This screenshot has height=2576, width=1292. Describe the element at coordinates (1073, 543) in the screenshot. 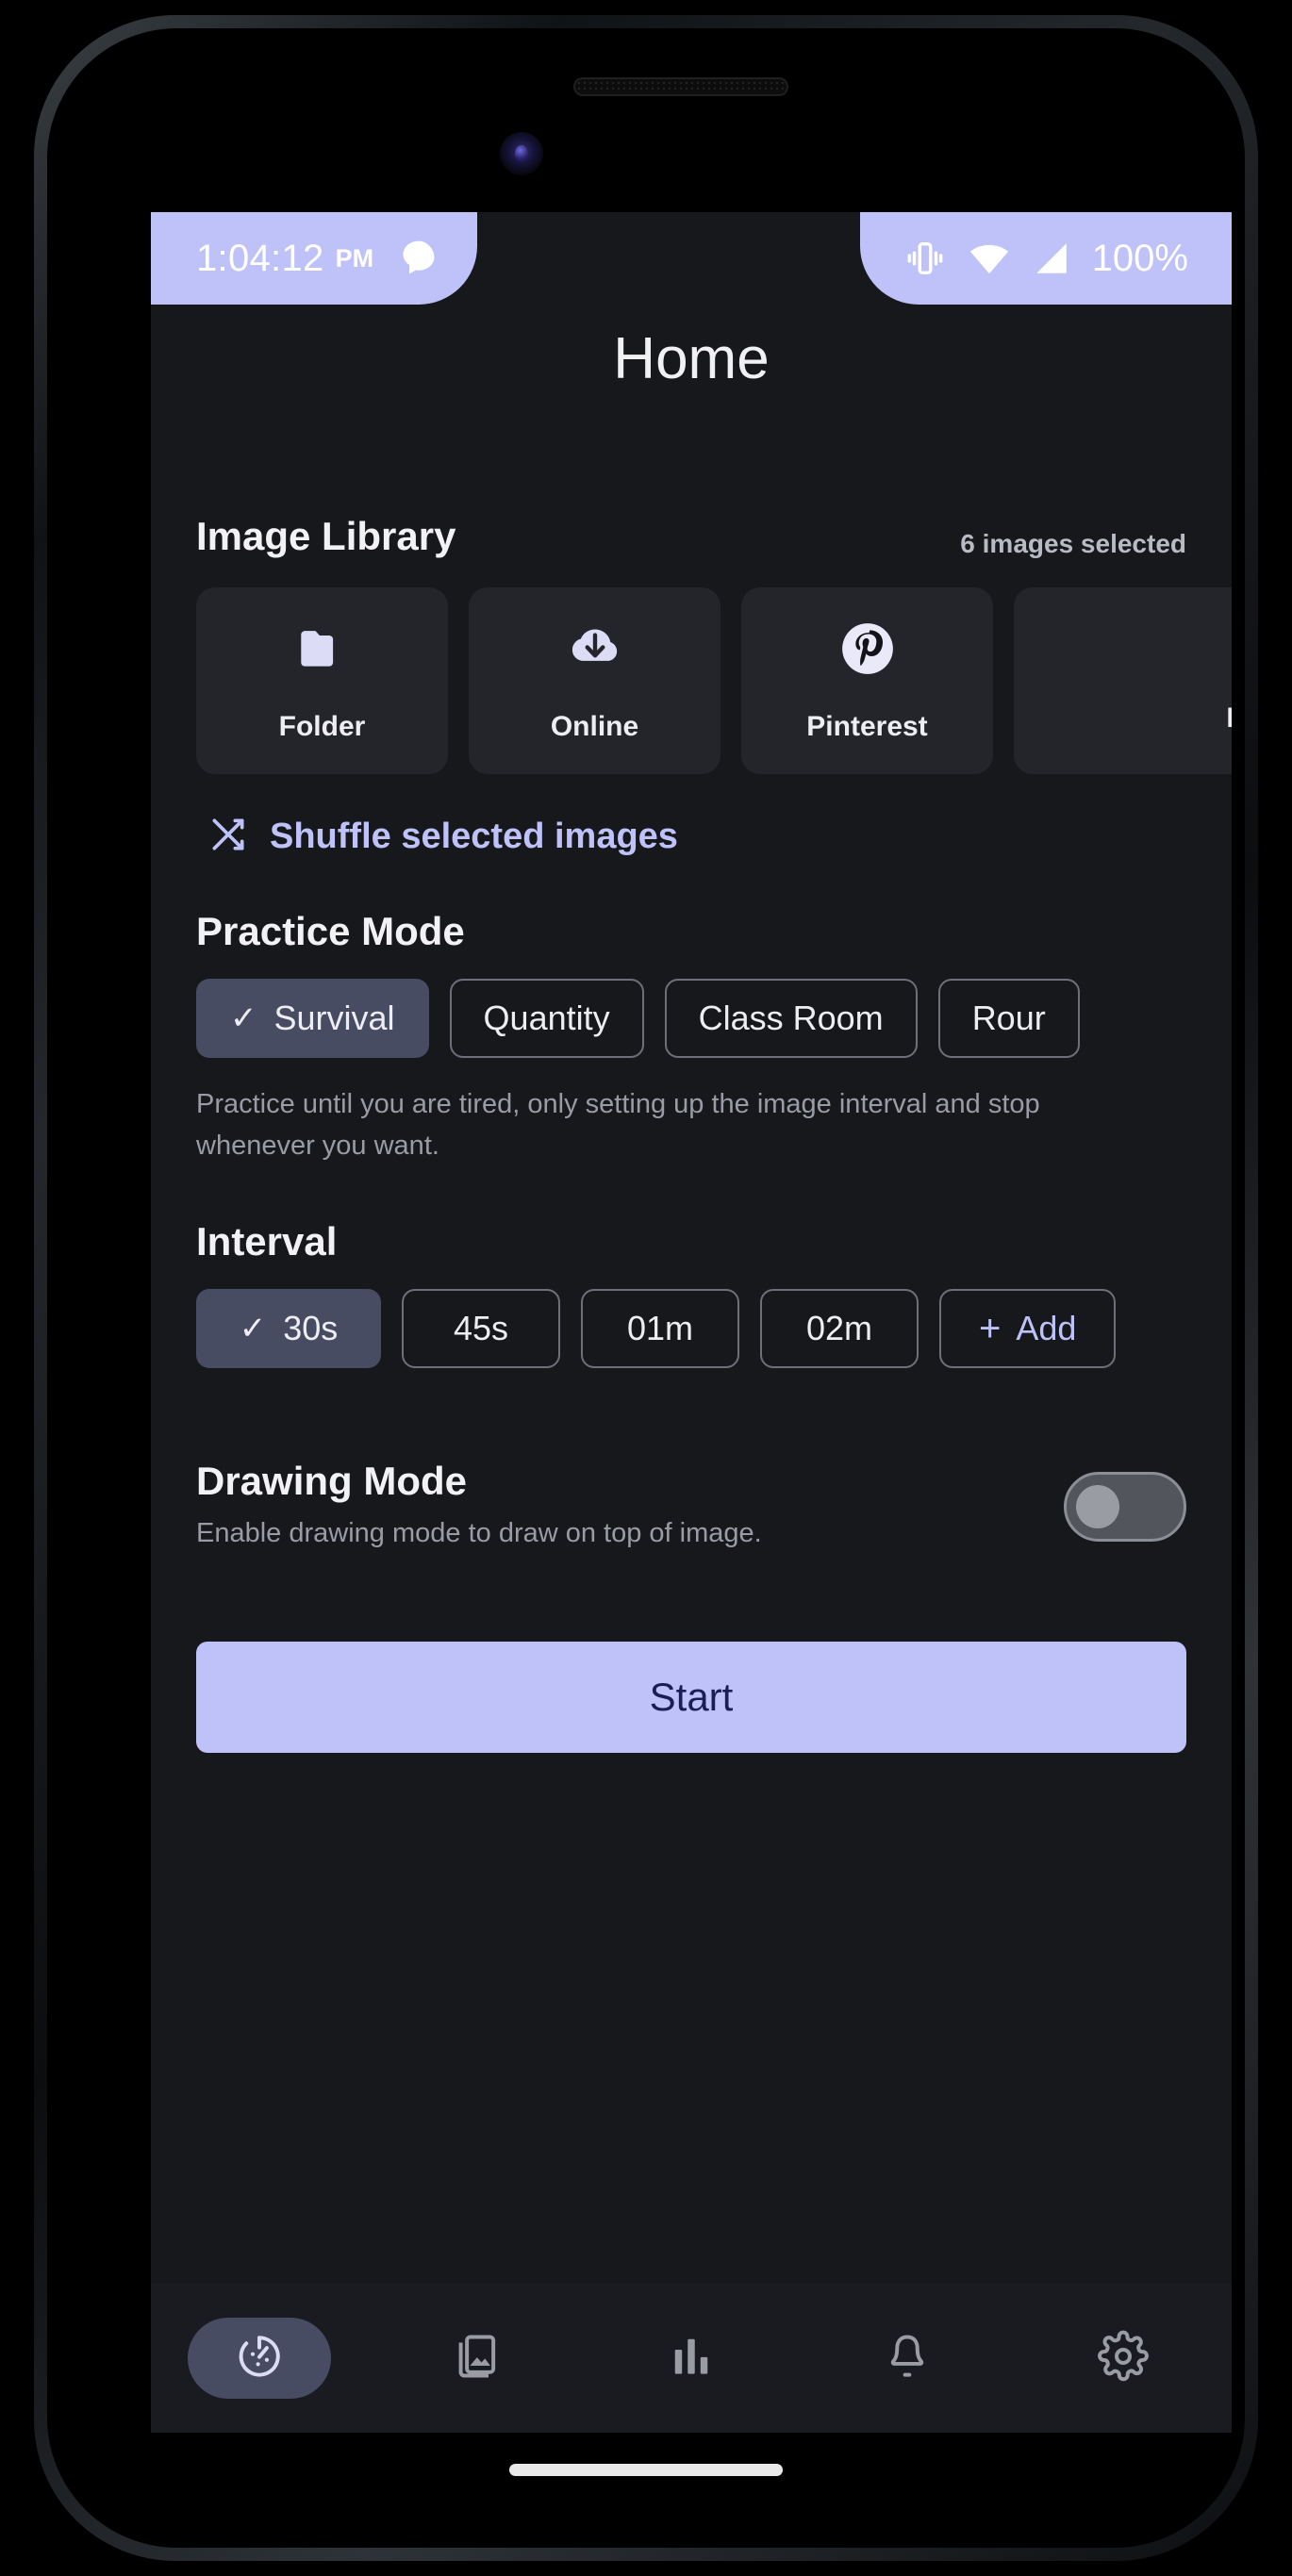

I see `selected-count-label: 6 images selected` at that location.